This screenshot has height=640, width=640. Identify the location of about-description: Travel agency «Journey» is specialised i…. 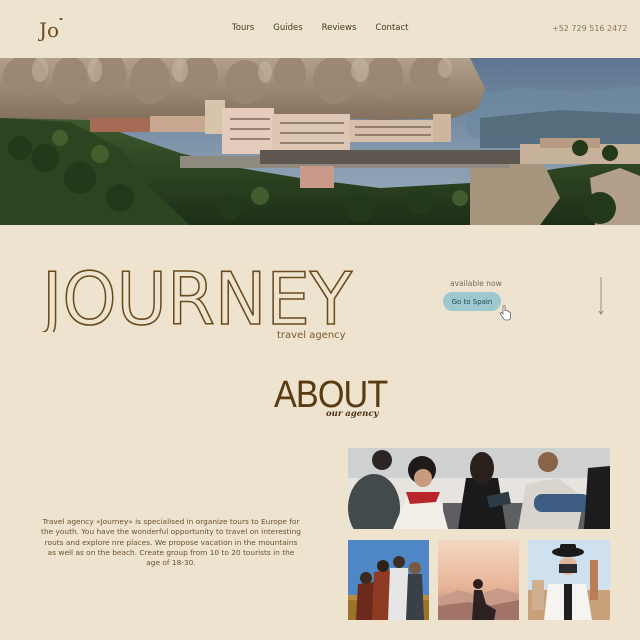
(171, 542).